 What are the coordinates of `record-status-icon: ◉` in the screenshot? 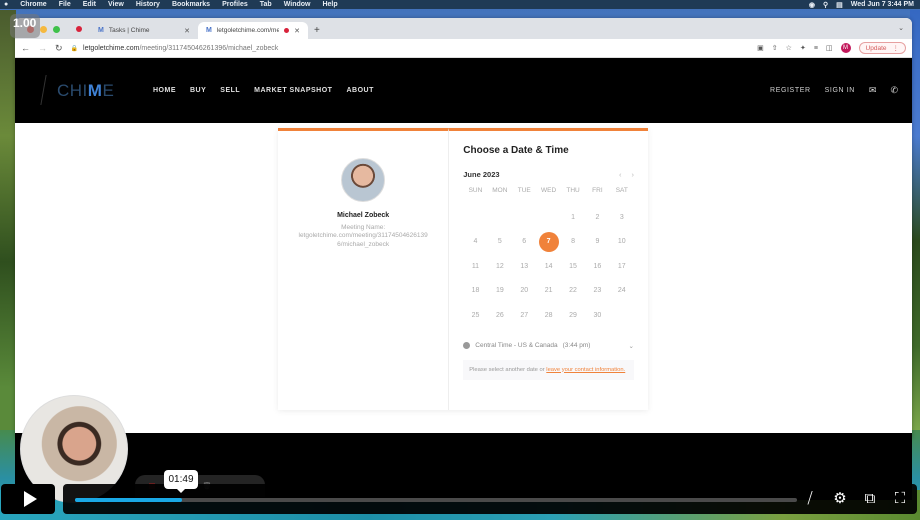 It's located at (812, 5).